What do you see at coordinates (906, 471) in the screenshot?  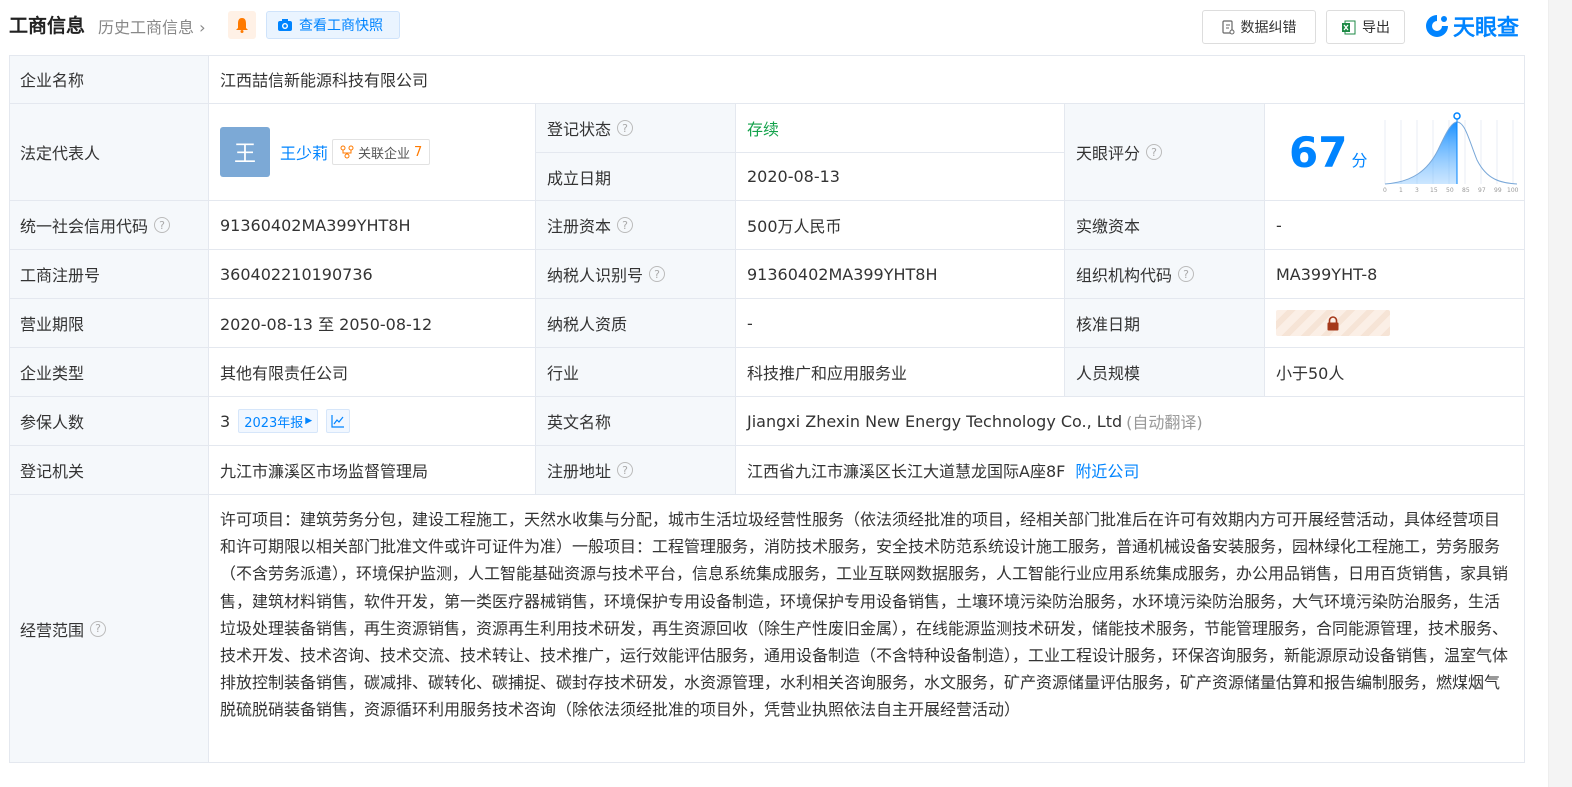 I see `value-address: 江西省九江市濂溪区长江大道慧龙国际A座8F` at bounding box center [906, 471].